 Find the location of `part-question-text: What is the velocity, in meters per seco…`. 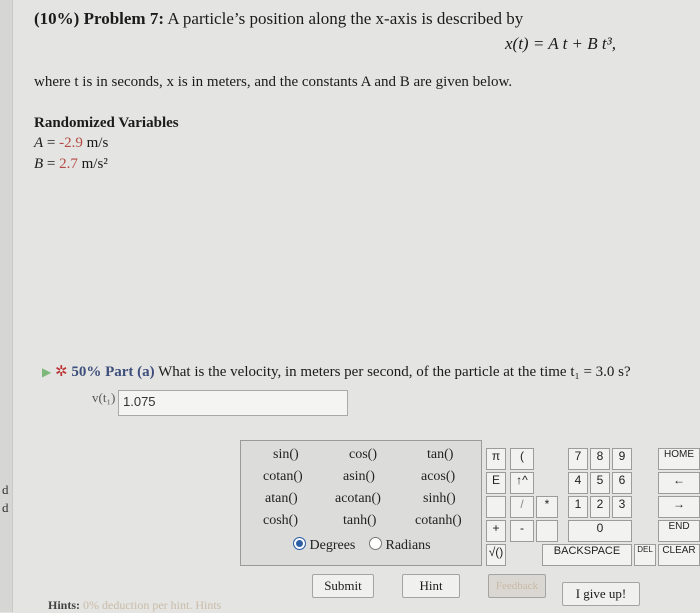

part-question-text: What is the velocity, in meters per seco… is located at coordinates (394, 372).